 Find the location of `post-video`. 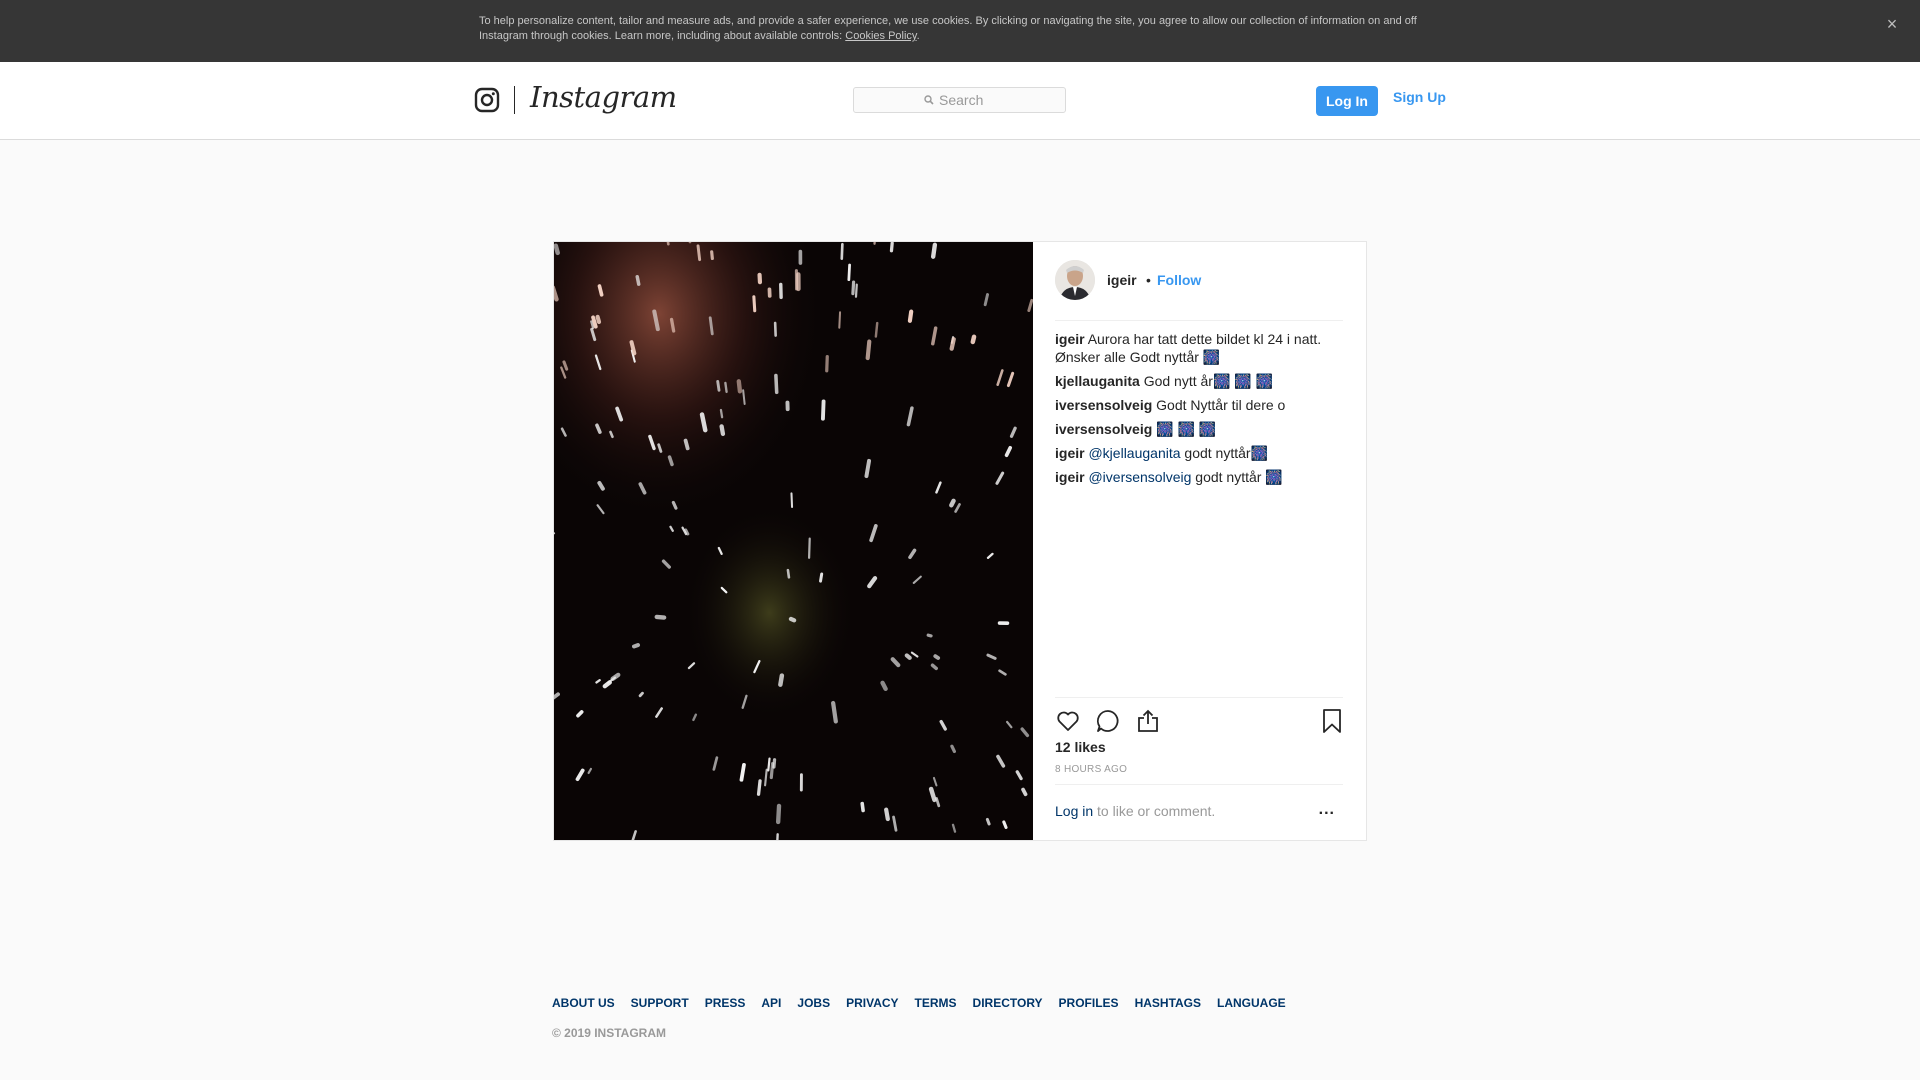

post-video is located at coordinates (793, 541).